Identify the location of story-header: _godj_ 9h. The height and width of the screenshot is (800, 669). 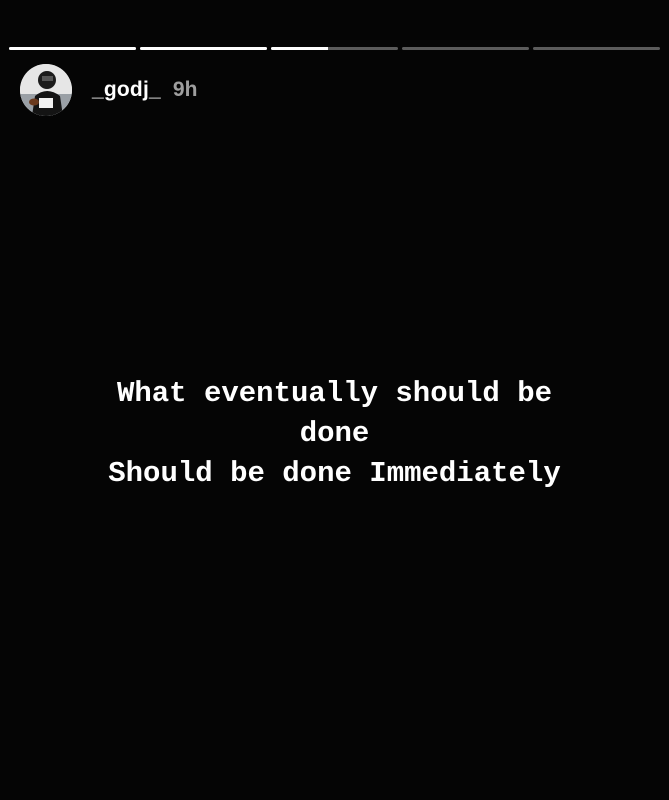
(108, 90).